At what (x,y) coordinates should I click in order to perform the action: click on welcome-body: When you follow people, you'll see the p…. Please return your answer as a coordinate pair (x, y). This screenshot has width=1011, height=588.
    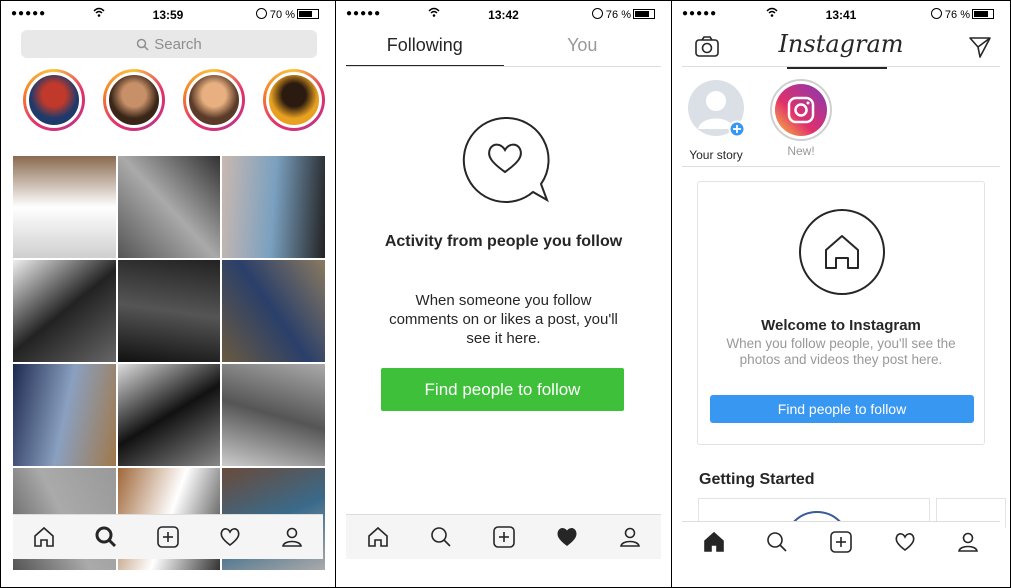
    Looking at the image, I should click on (841, 351).